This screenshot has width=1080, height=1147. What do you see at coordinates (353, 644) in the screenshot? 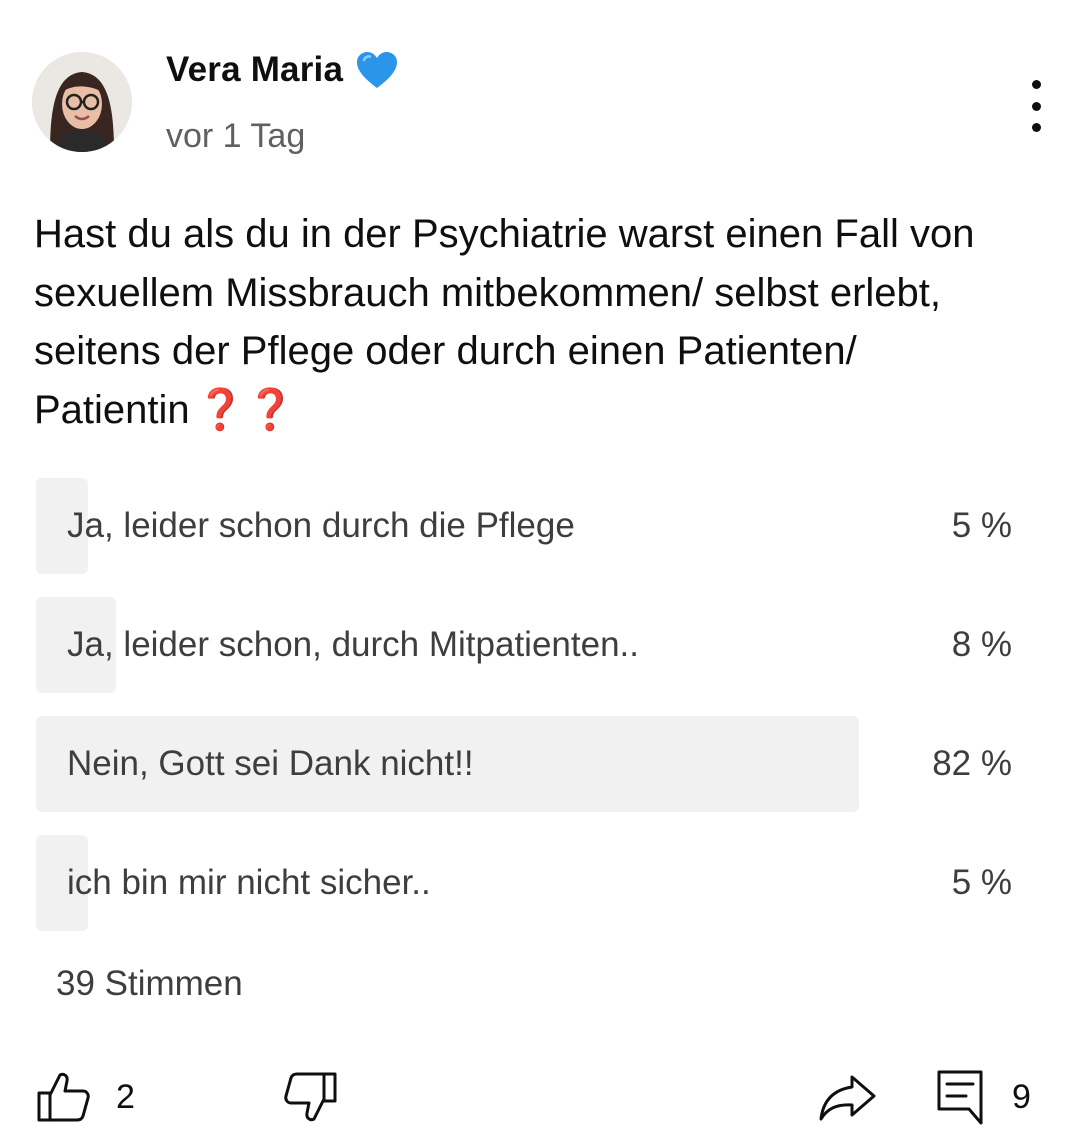
I see `poll-option-label: Ja, leider schon, durch Mitpatienten..` at bounding box center [353, 644].